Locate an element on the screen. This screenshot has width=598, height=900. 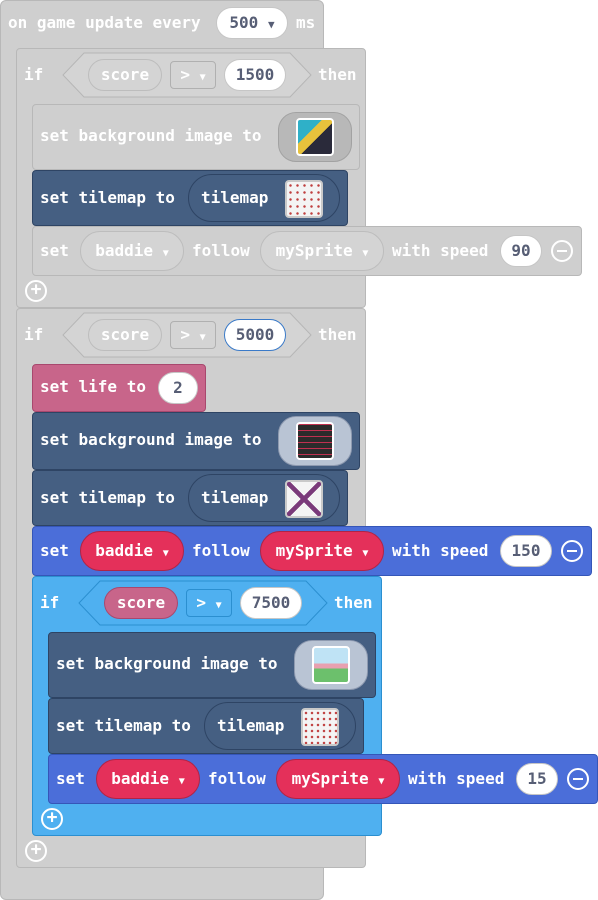
speed-field: 150 is located at coordinates (526, 551).